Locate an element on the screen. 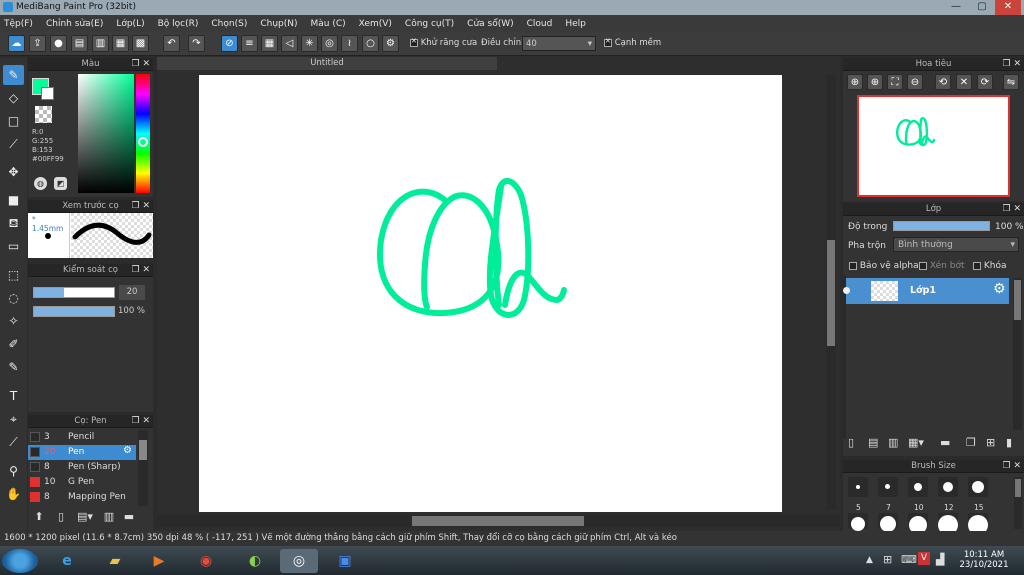 The height and width of the screenshot is (575, 1024). snap-off-icon: ⊘ is located at coordinates (229, 43).